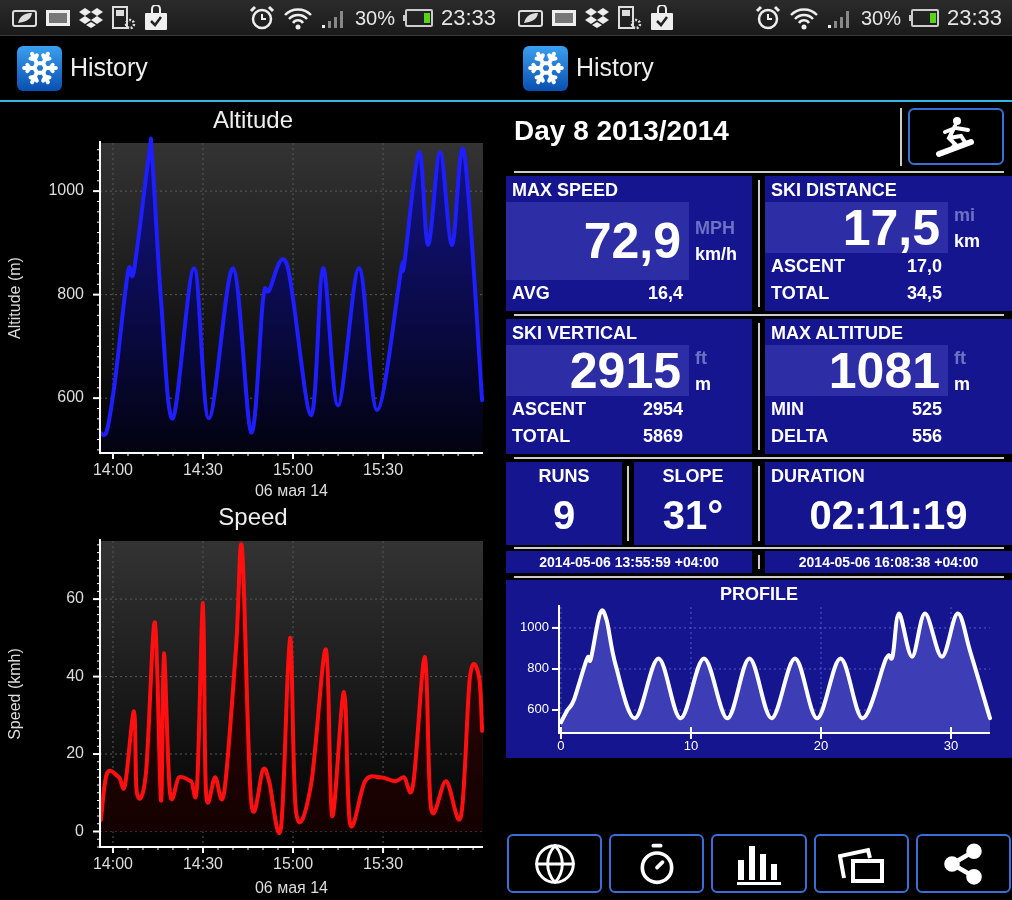  Describe the element at coordinates (924, 293) in the screenshot. I see `row-value: 34,5` at that location.